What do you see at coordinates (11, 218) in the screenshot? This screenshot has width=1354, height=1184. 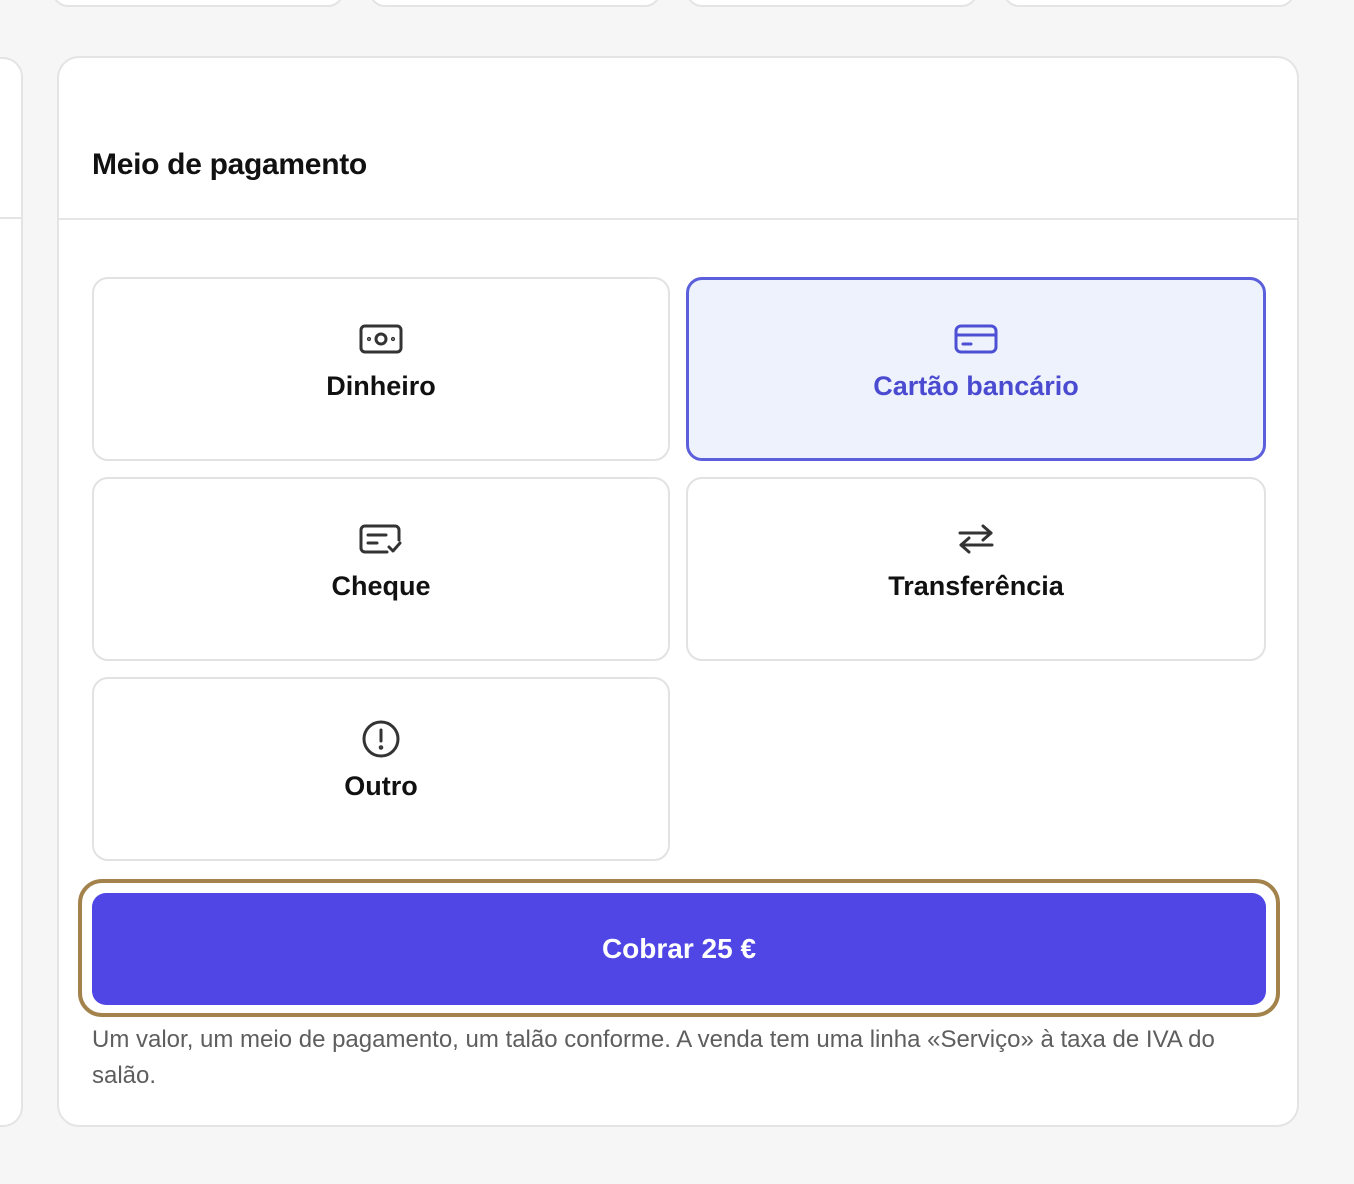 I see `left-panel-divider` at bounding box center [11, 218].